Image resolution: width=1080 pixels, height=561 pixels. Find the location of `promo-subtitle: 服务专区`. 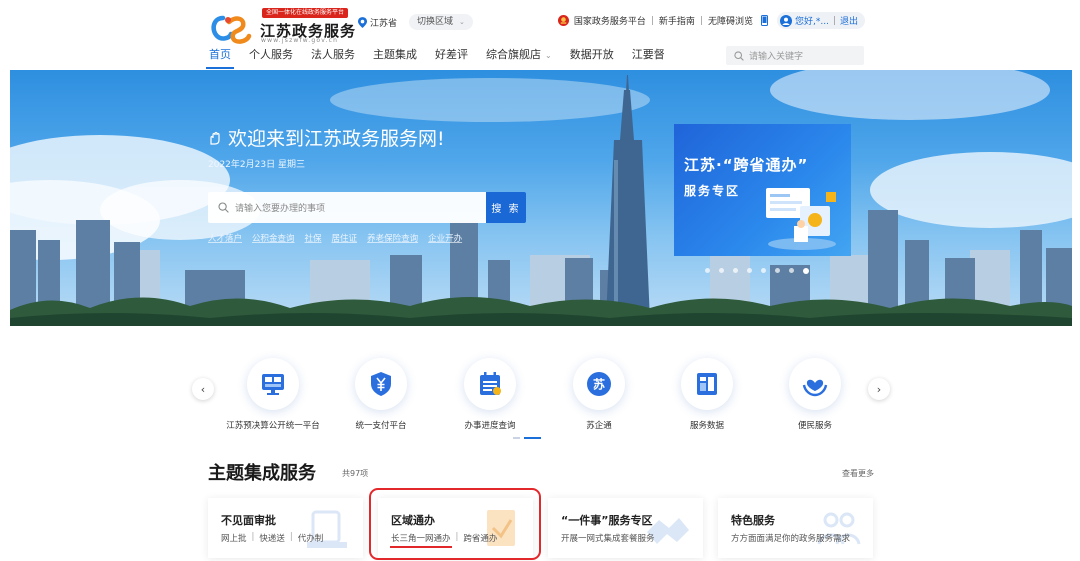

promo-subtitle: 服务专区 is located at coordinates (712, 191).